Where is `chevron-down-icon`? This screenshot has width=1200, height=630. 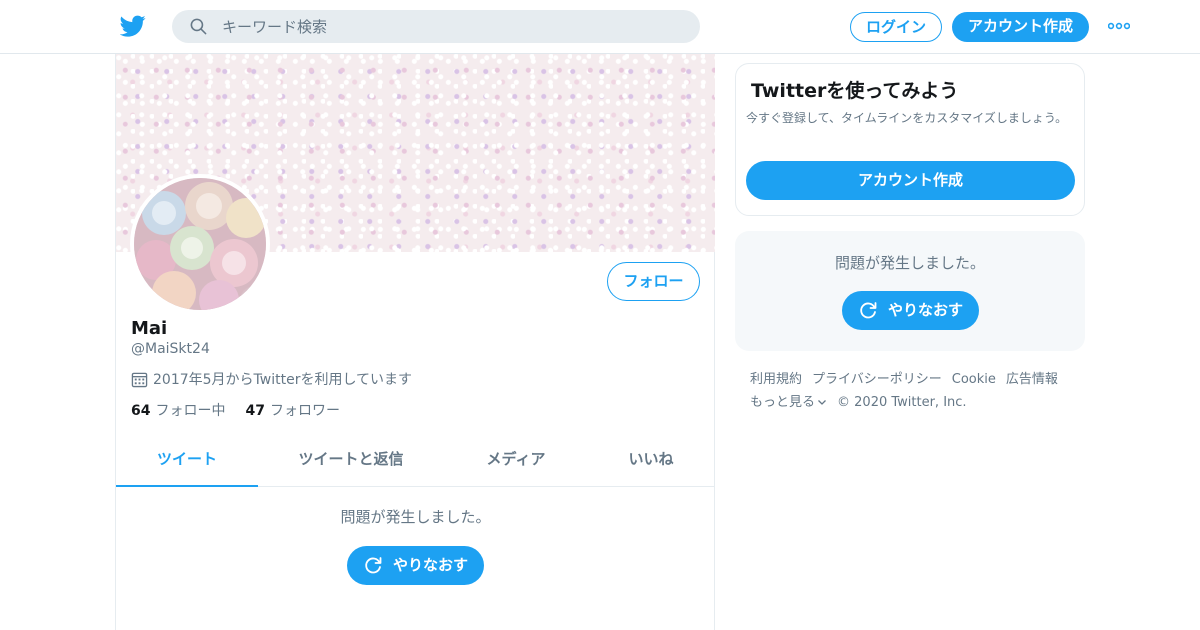 chevron-down-icon is located at coordinates (822, 402).